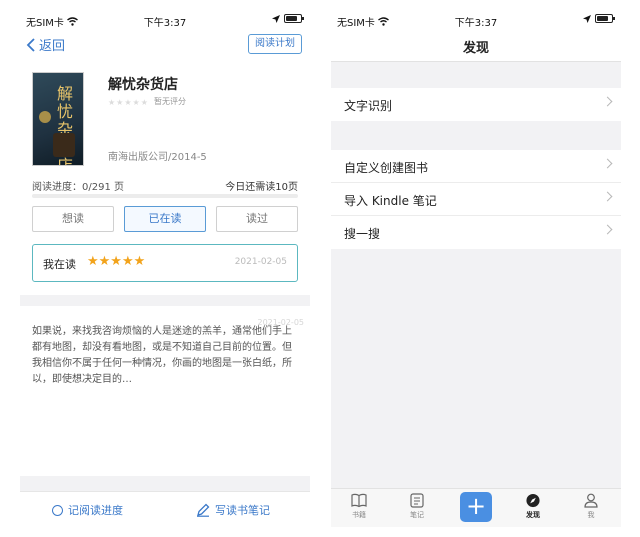 This screenshot has height=537, width=640. What do you see at coordinates (73, 219) in the screenshot?
I see `want-to-read-button: 想读` at bounding box center [73, 219].